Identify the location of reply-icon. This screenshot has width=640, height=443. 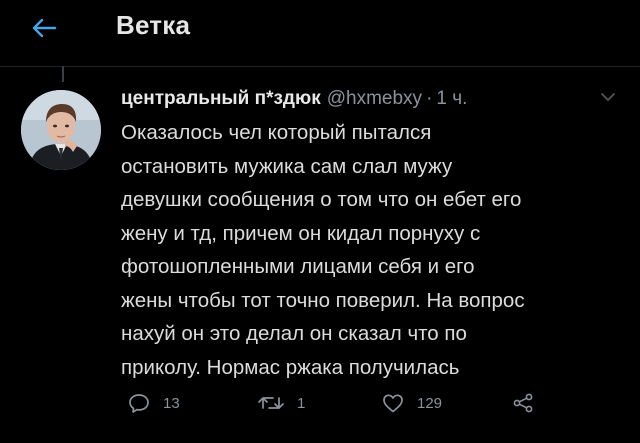
(139, 403).